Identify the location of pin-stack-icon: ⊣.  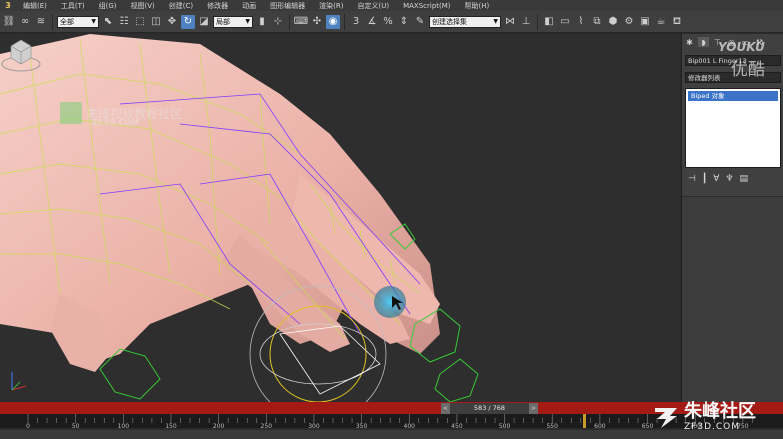
(692, 179).